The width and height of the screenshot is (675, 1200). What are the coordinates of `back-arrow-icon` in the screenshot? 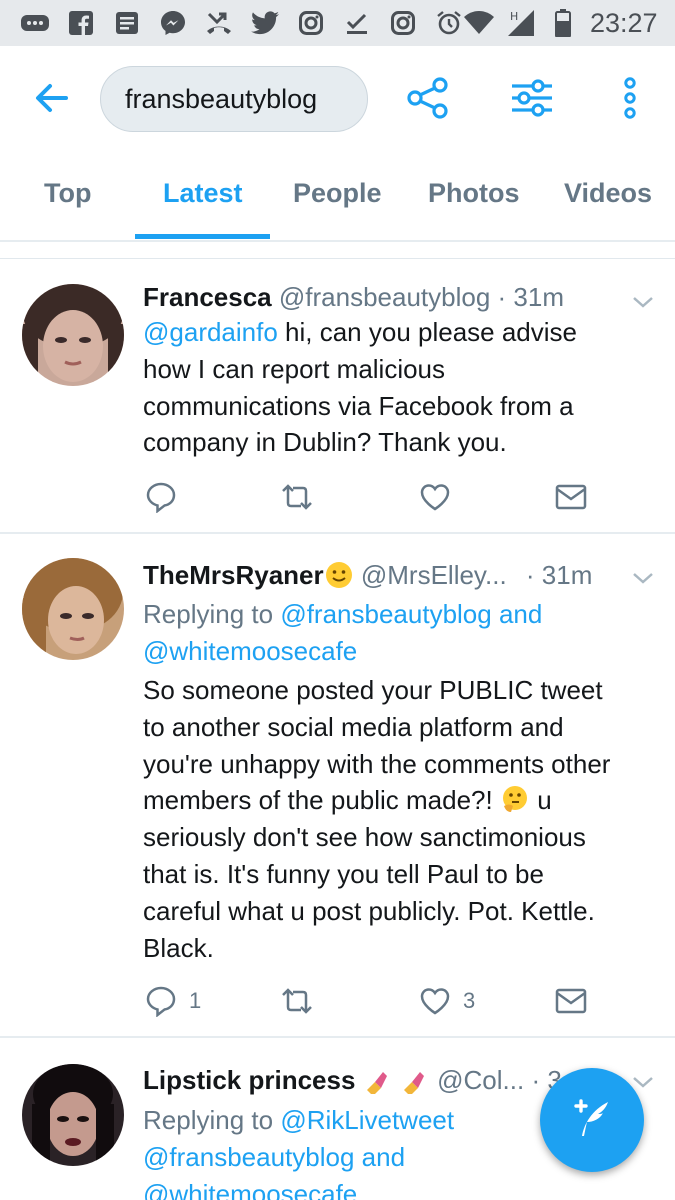 It's located at (52, 98).